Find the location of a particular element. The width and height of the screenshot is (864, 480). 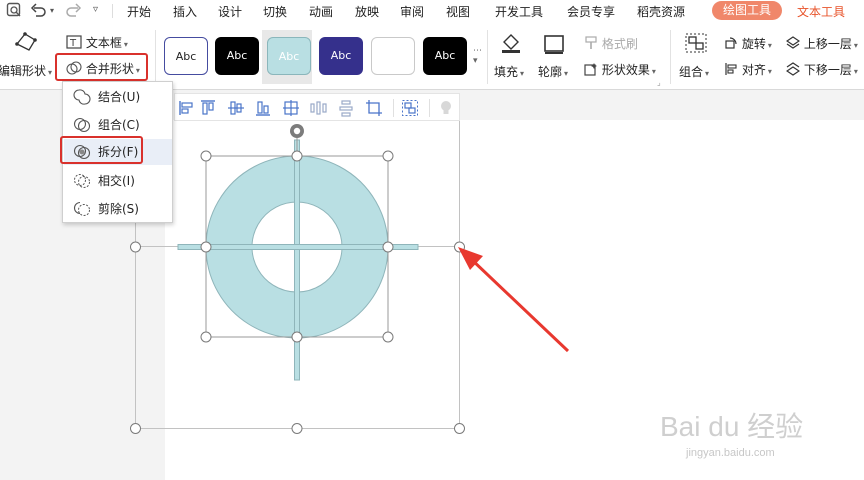

annotation-arrow is located at coordinates (514, 300).